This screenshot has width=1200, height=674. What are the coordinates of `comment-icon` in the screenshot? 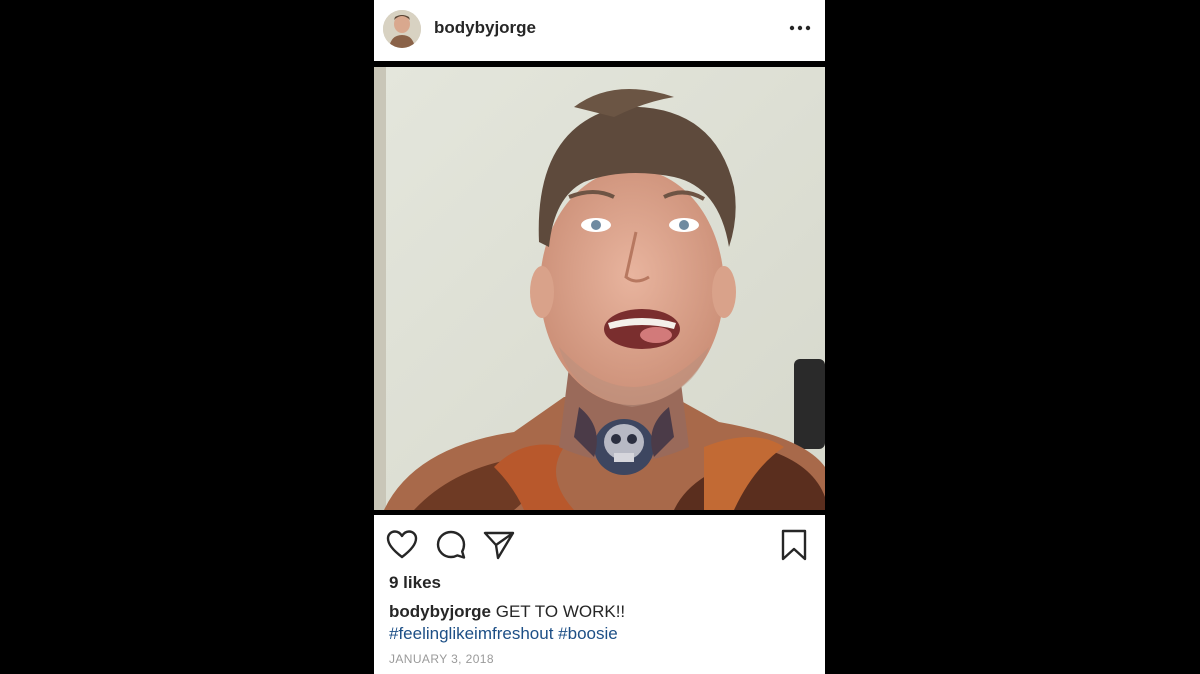 It's located at (451, 544).